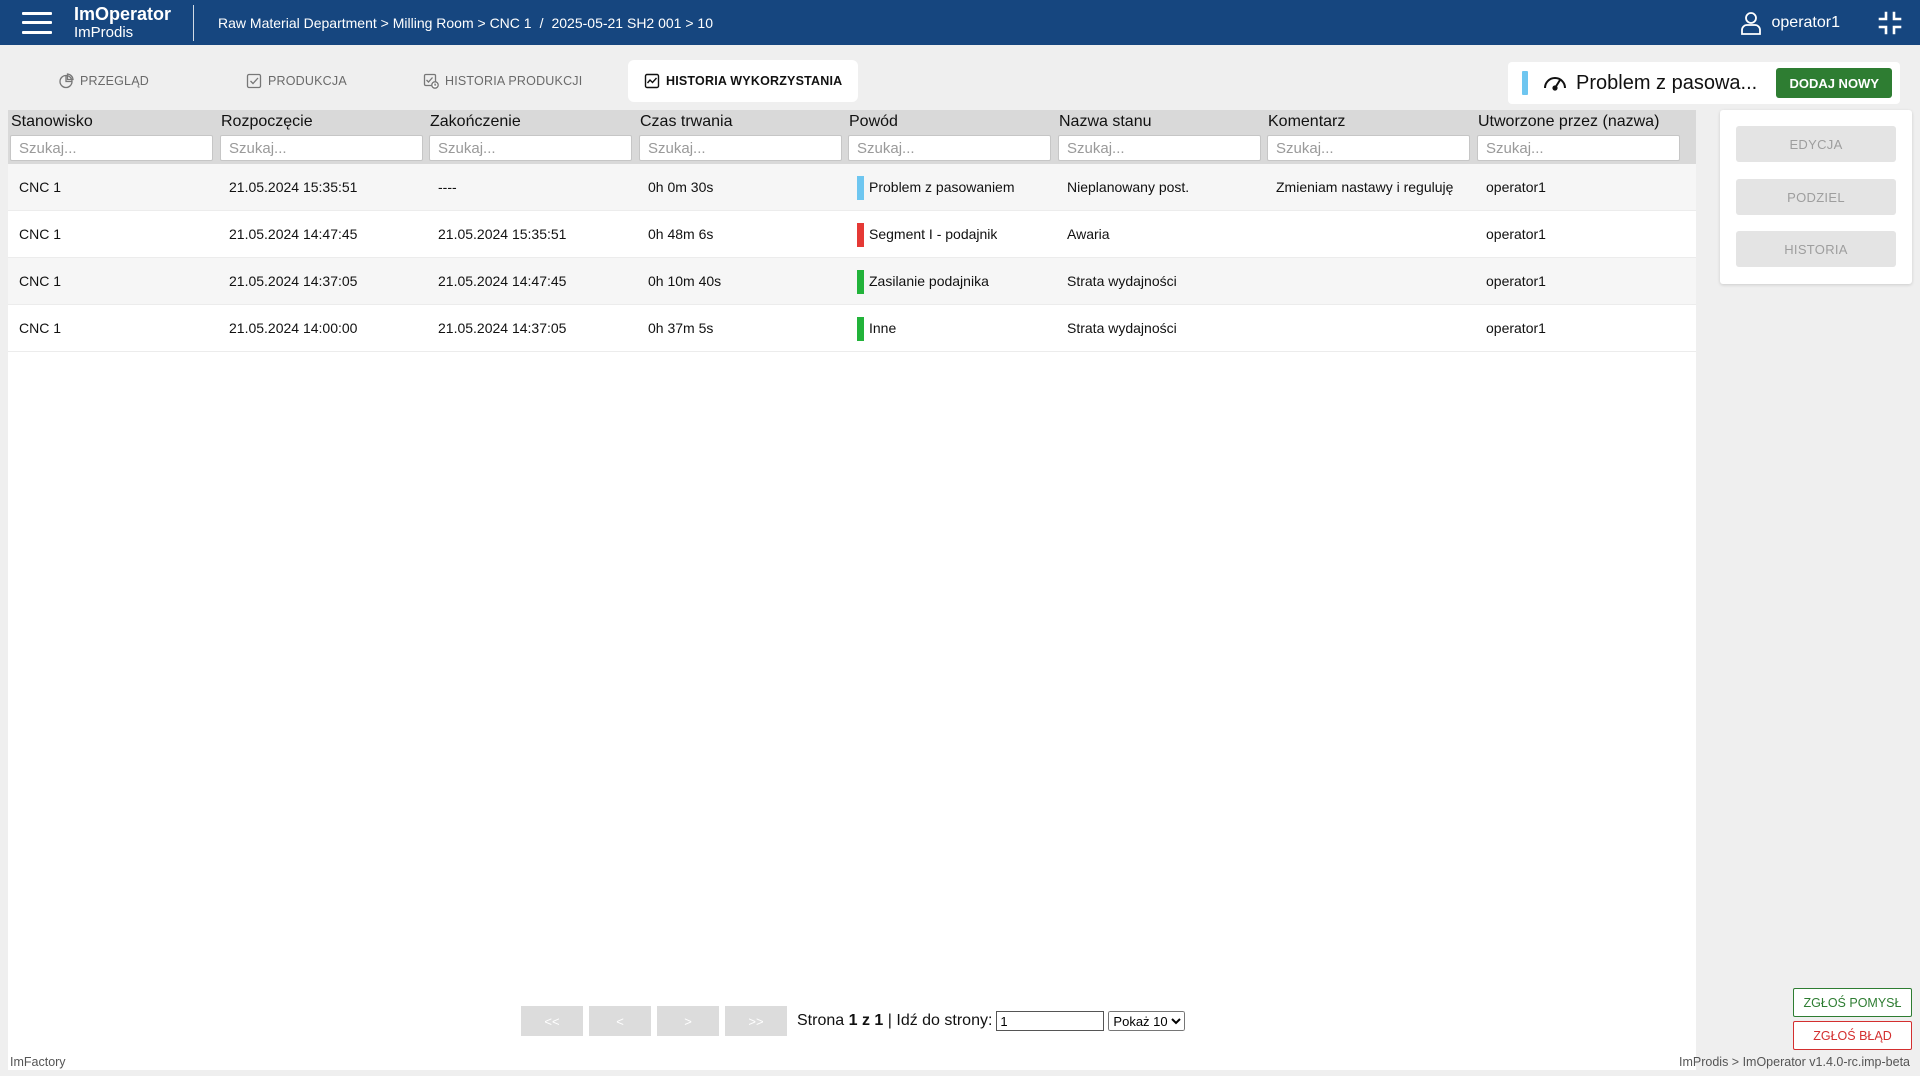 Image resolution: width=1920 pixels, height=1076 pixels. What do you see at coordinates (933, 234) in the screenshot?
I see `reason-text: Segment I - podajnik` at bounding box center [933, 234].